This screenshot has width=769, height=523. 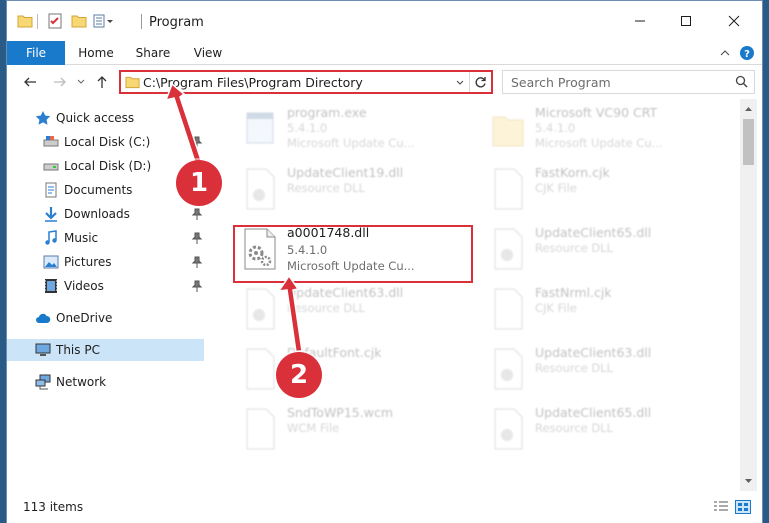 What do you see at coordinates (153, 53) in the screenshot?
I see `tab-share: Share` at bounding box center [153, 53].